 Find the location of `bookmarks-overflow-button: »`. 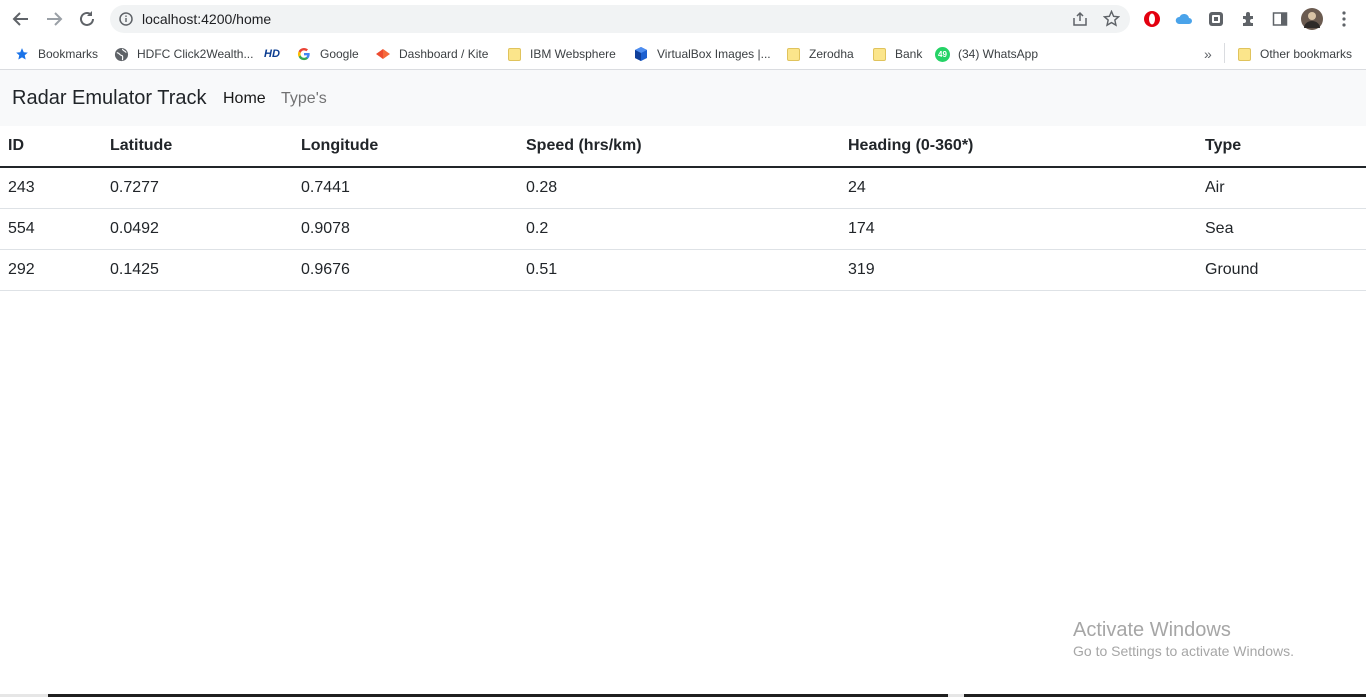

bookmarks-overflow-button: » is located at coordinates (1208, 54).